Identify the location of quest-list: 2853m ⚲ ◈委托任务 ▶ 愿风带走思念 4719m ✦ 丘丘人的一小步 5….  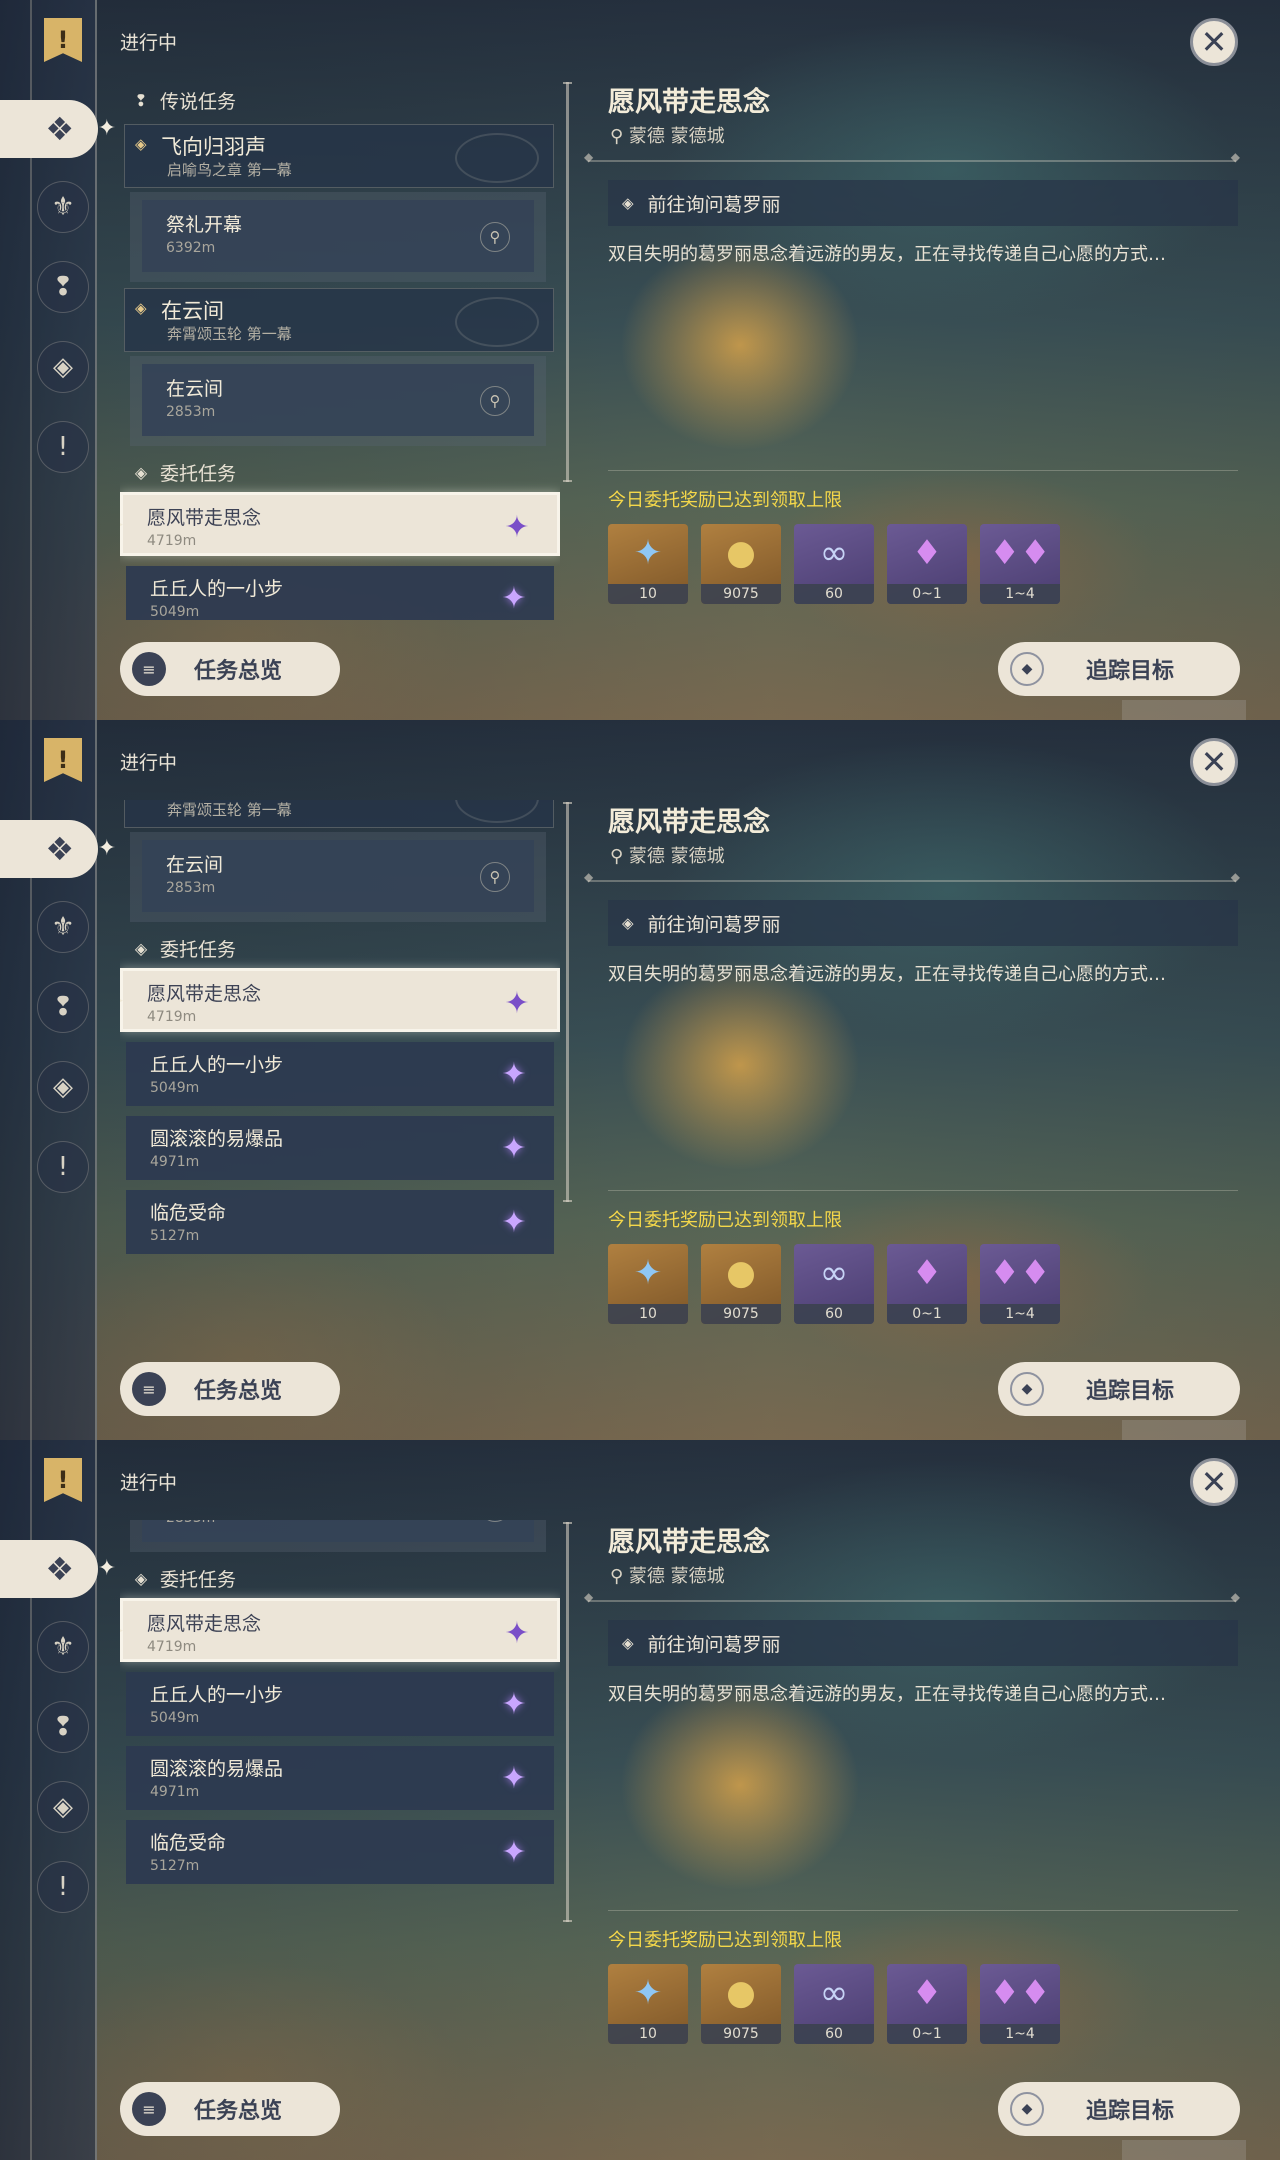
(340, 1790).